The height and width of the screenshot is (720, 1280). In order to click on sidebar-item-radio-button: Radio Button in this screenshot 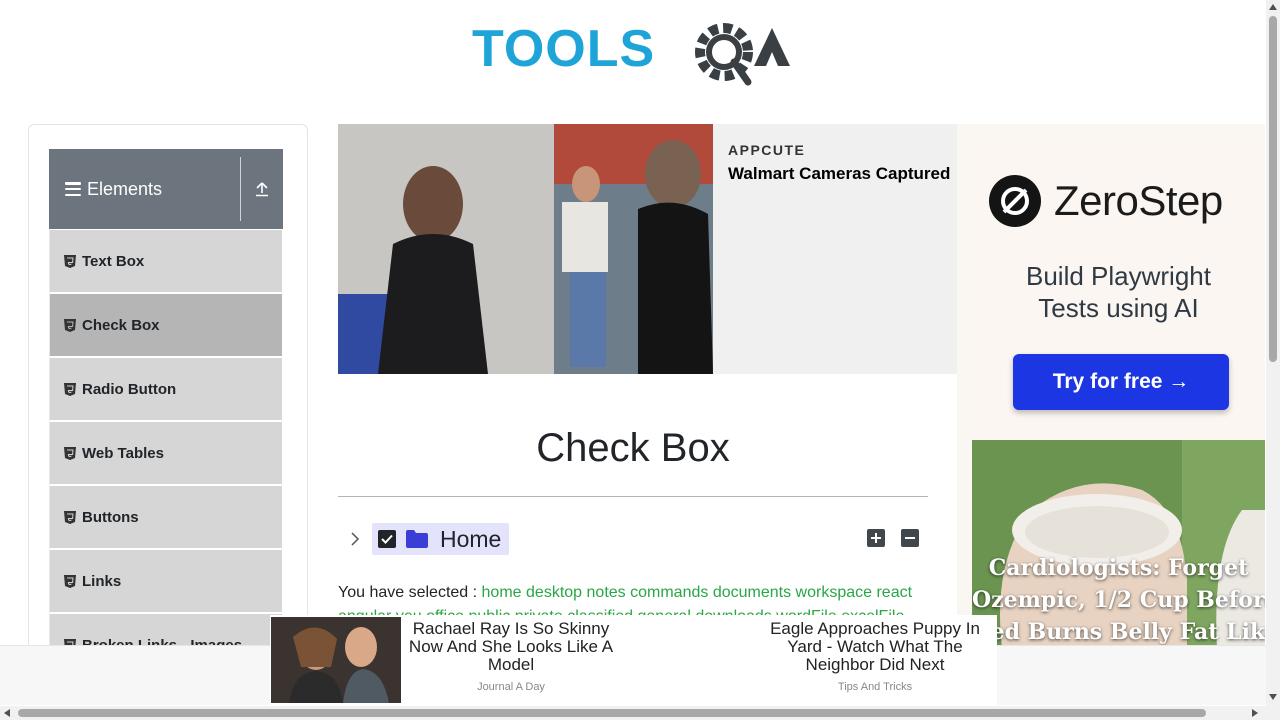, I will do `click(166, 389)`.